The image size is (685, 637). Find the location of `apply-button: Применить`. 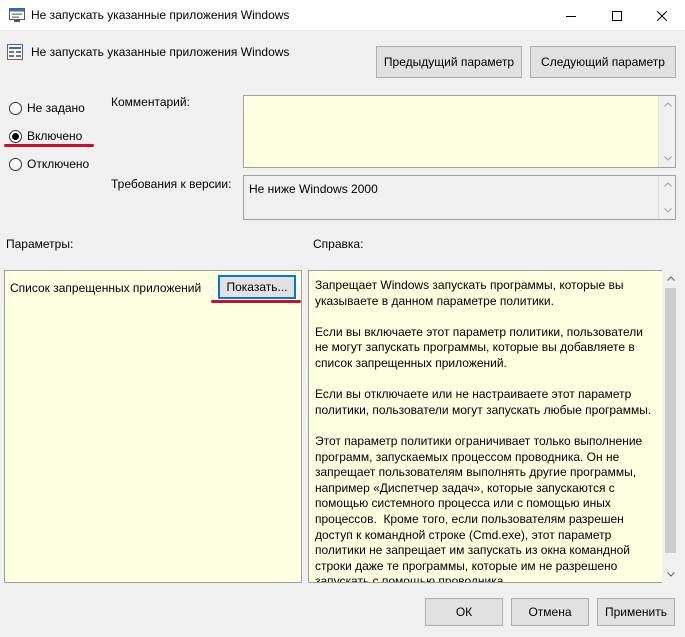

apply-button: Применить is located at coordinates (636, 612).